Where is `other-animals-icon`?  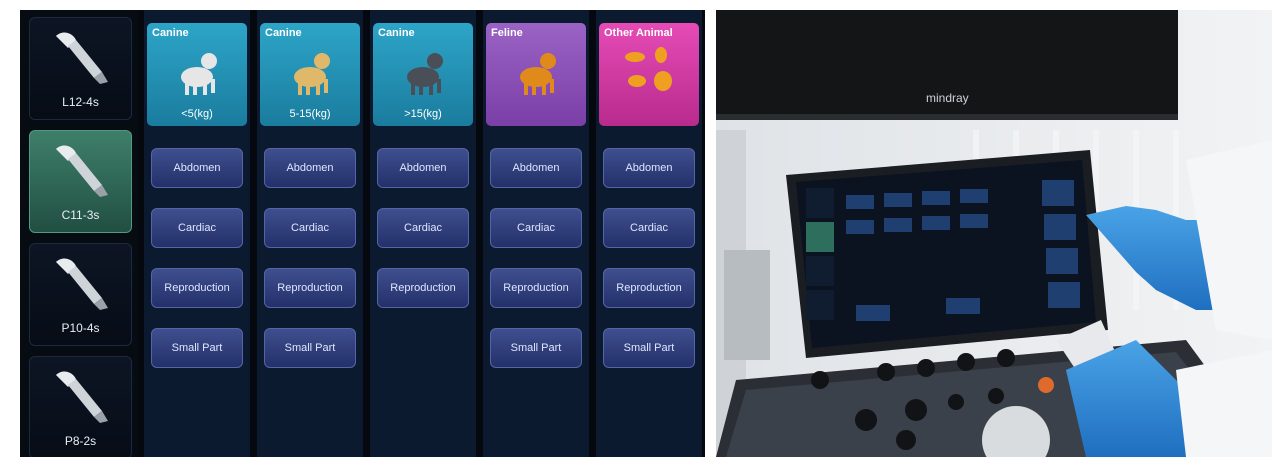 other-animals-icon is located at coordinates (649, 71).